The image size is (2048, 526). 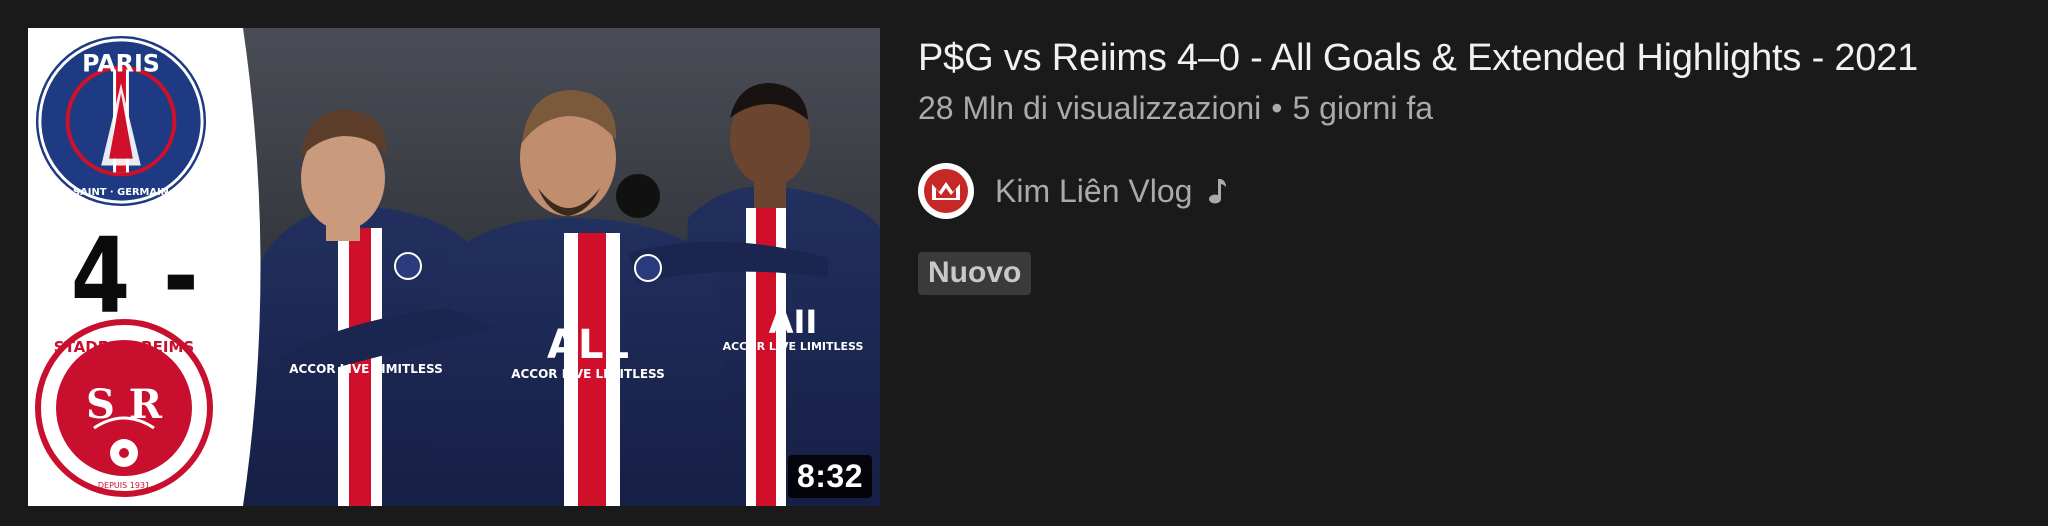 What do you see at coordinates (121, 64) in the screenshot?
I see `svg-text: PARIS` at bounding box center [121, 64].